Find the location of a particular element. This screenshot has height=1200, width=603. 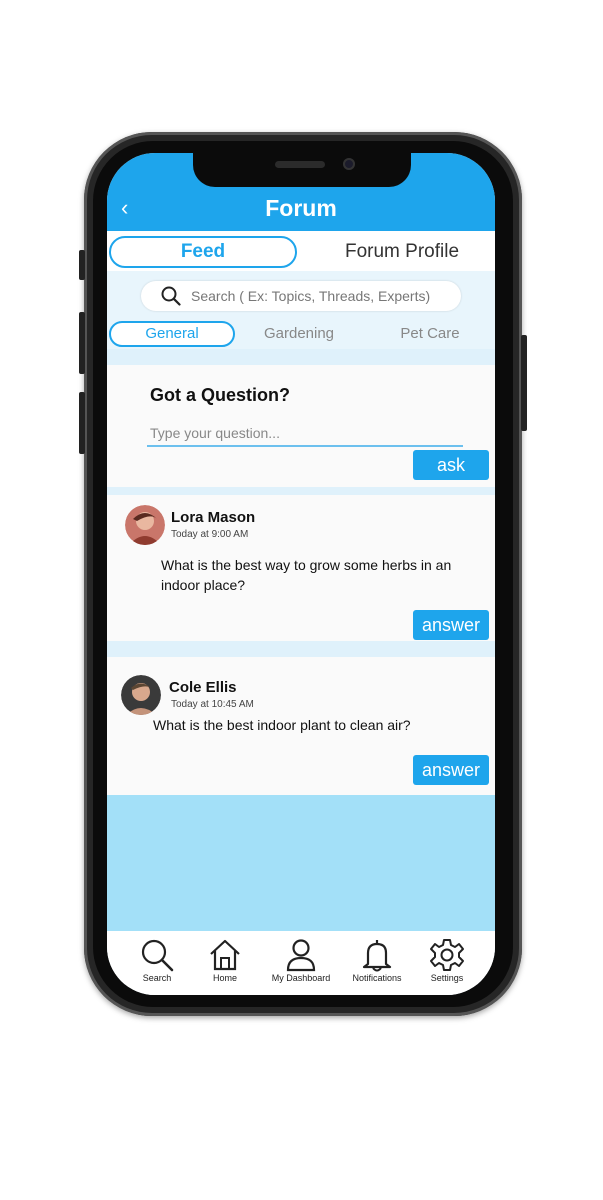

user-icon is located at coordinates (301, 955).